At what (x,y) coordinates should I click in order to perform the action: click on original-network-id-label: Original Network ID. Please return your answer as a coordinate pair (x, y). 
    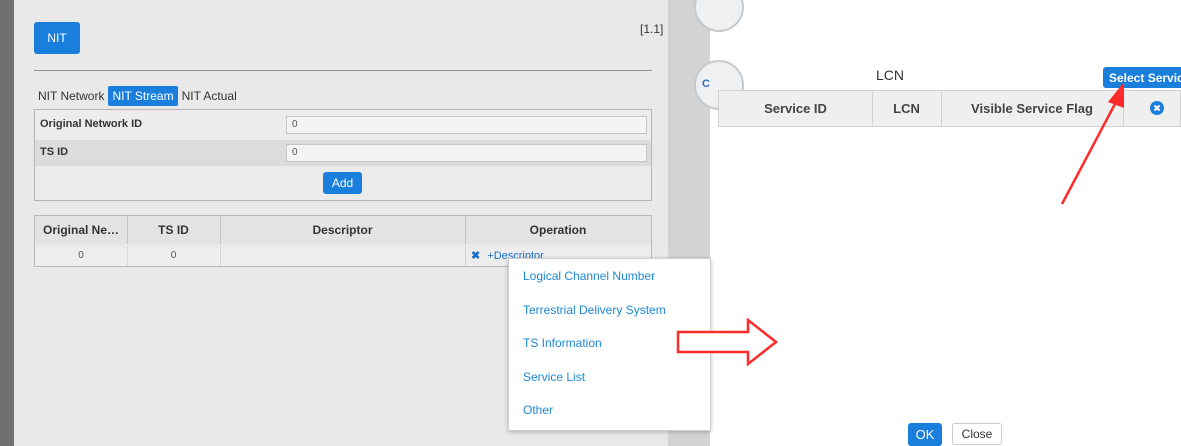
    Looking at the image, I should click on (91, 124).